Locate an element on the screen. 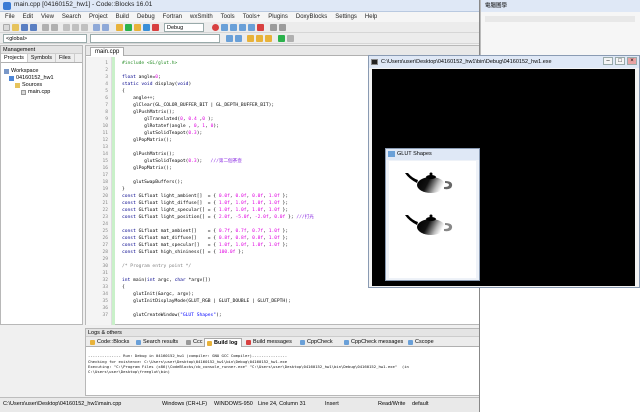  tab-build-messages: Build messages is located at coordinates (268, 342).